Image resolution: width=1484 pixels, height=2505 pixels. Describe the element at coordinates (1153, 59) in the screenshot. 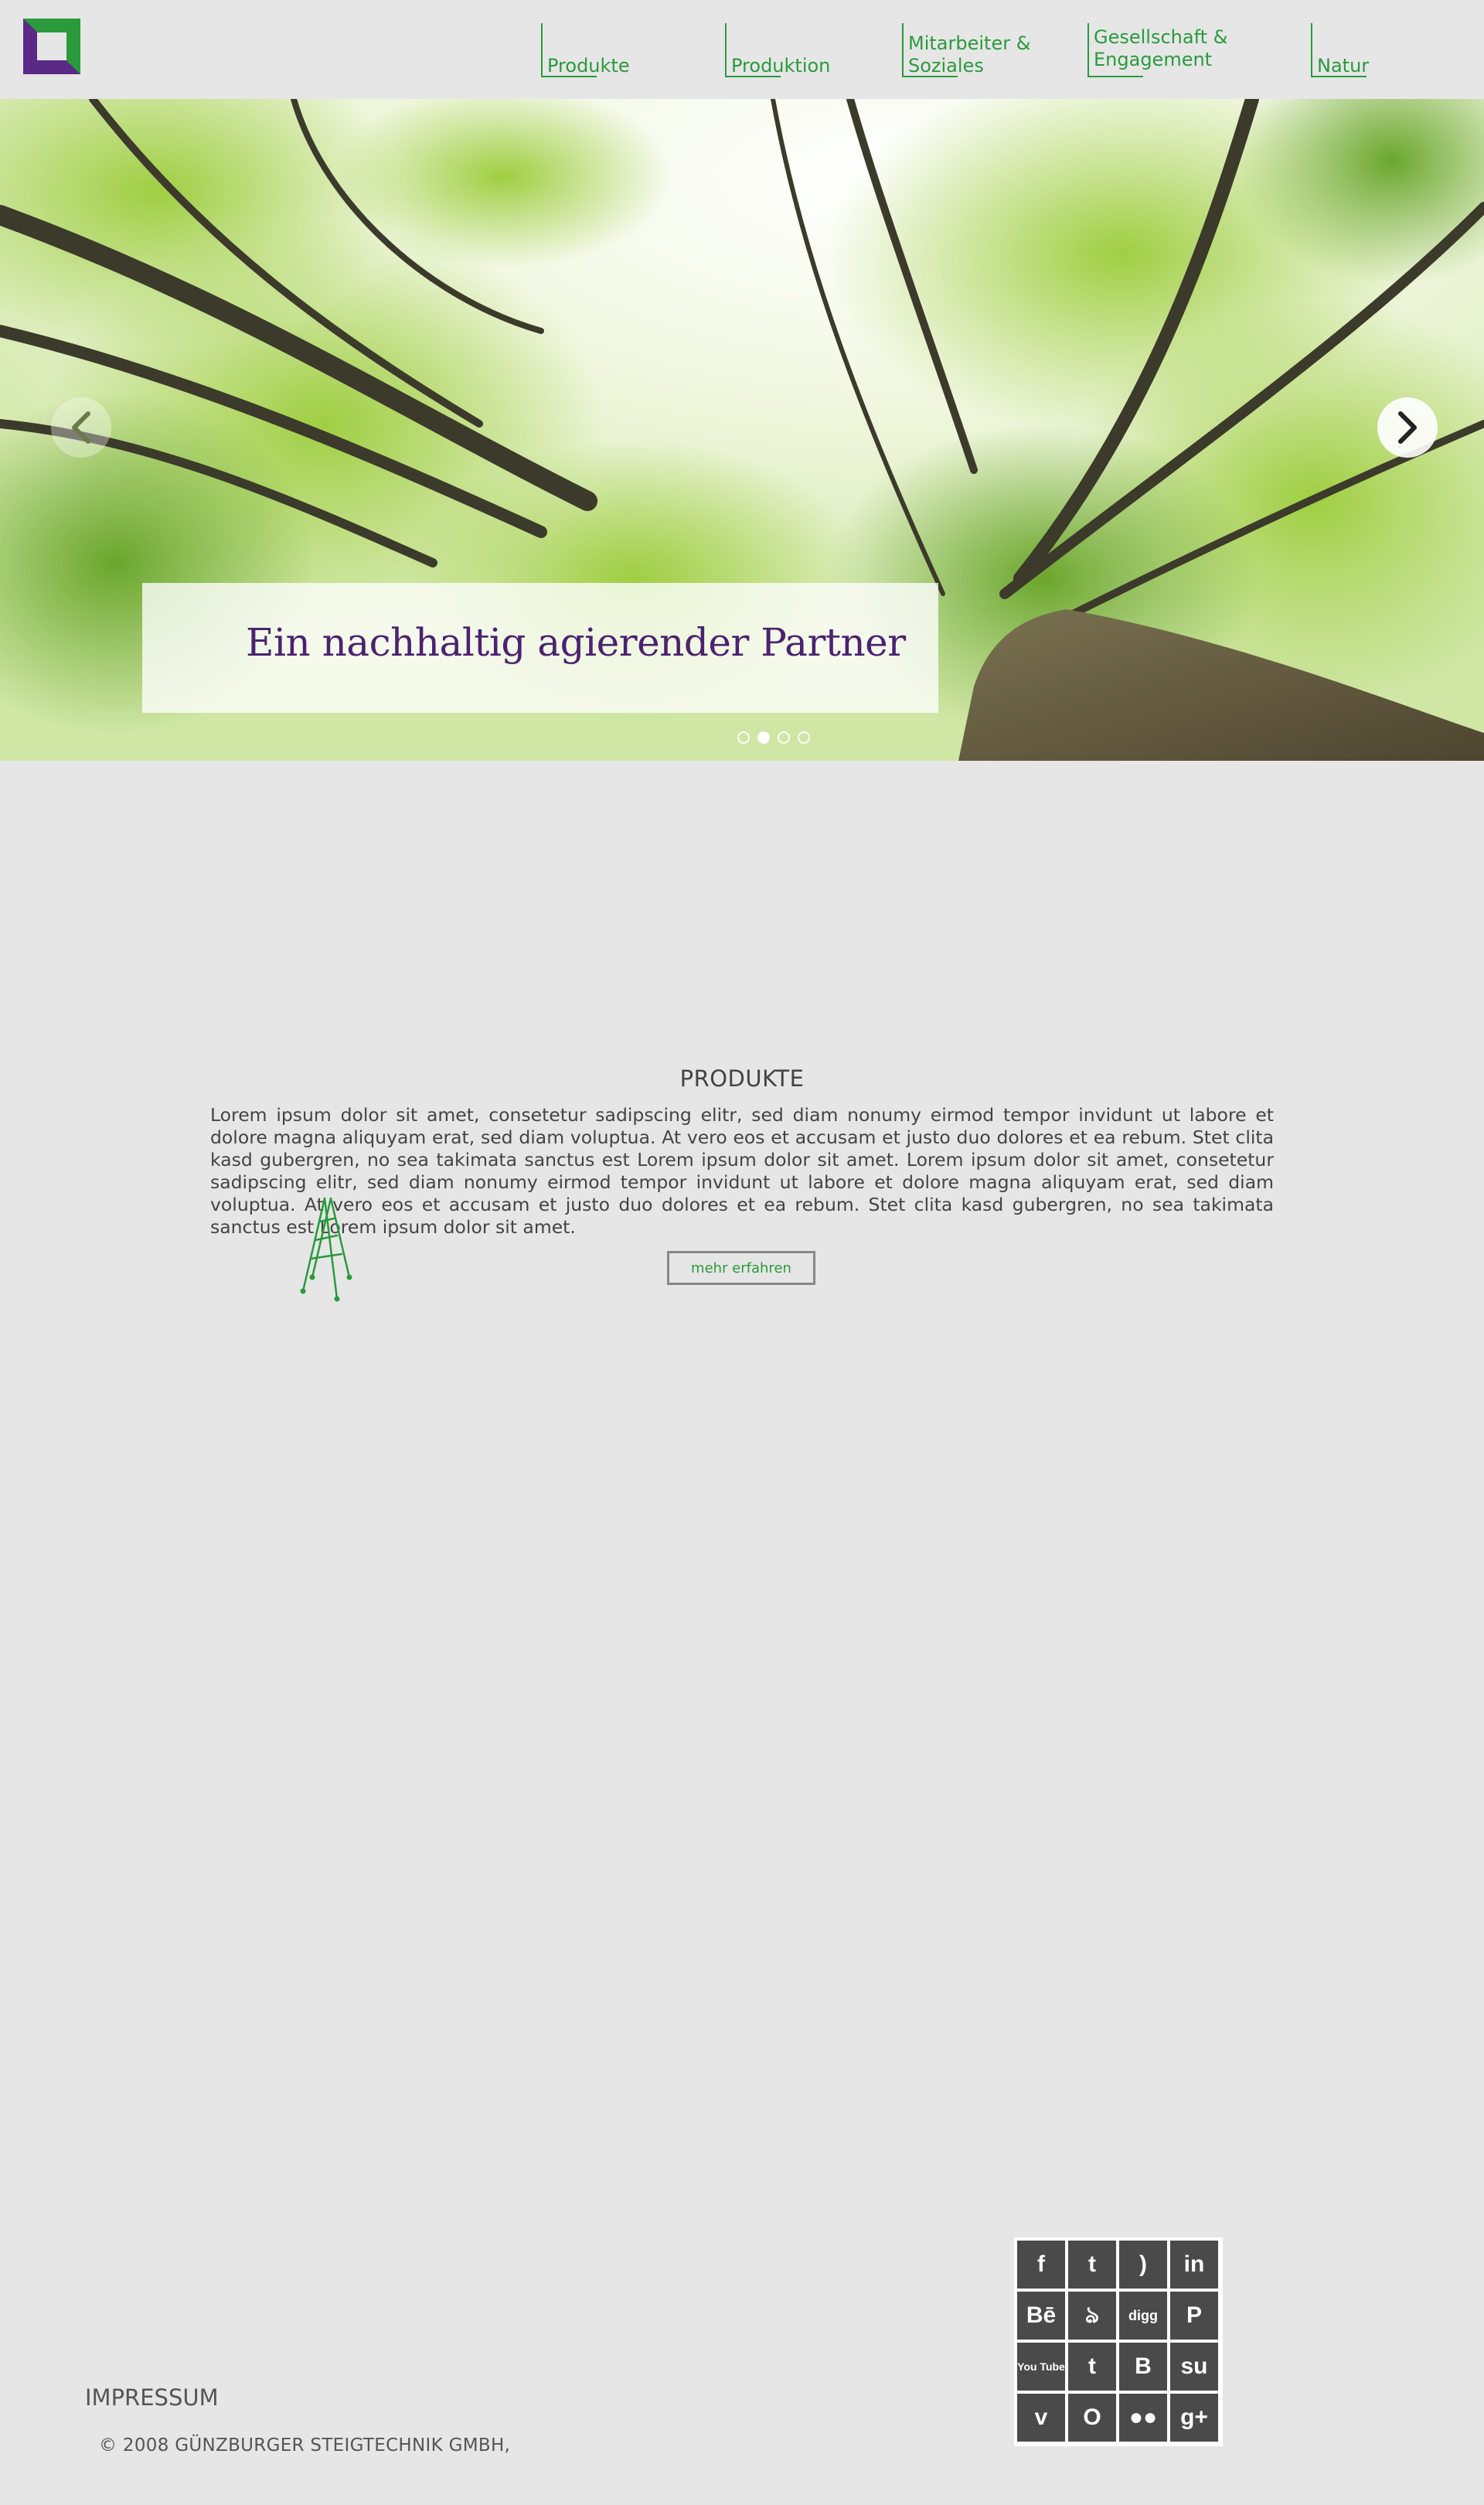

I see `nav-label-line2: Engagement` at that location.